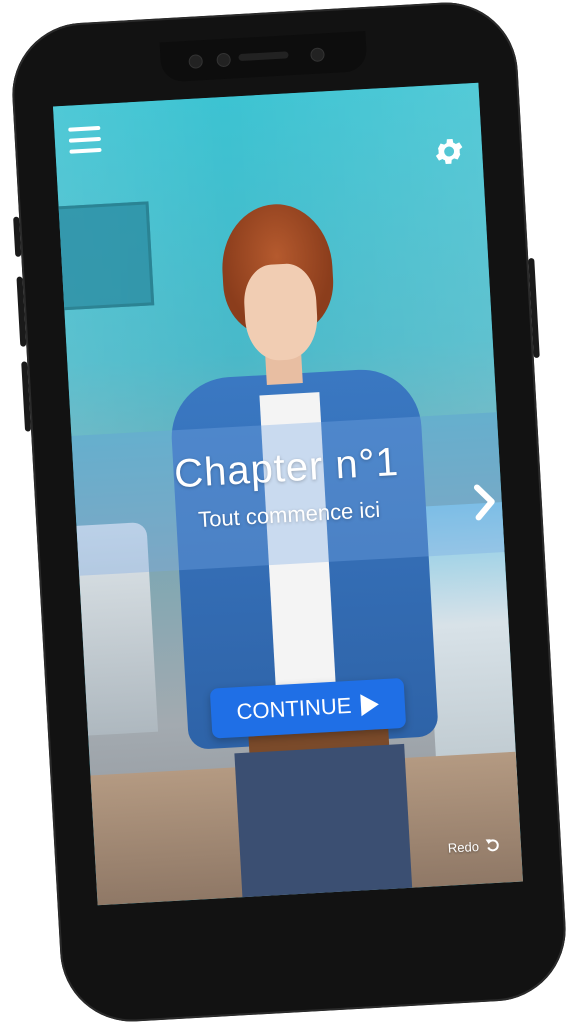 Image resolution: width=566 pixels, height=1030 pixels. Describe the element at coordinates (85, 139) in the screenshot. I see `hamburger-menu-icon` at that location.